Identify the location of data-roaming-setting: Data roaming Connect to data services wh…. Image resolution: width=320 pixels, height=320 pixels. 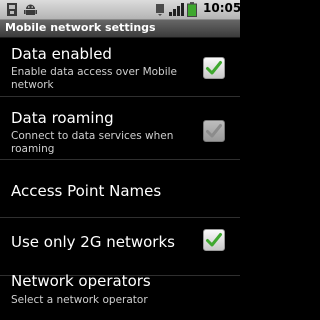
(120, 128).